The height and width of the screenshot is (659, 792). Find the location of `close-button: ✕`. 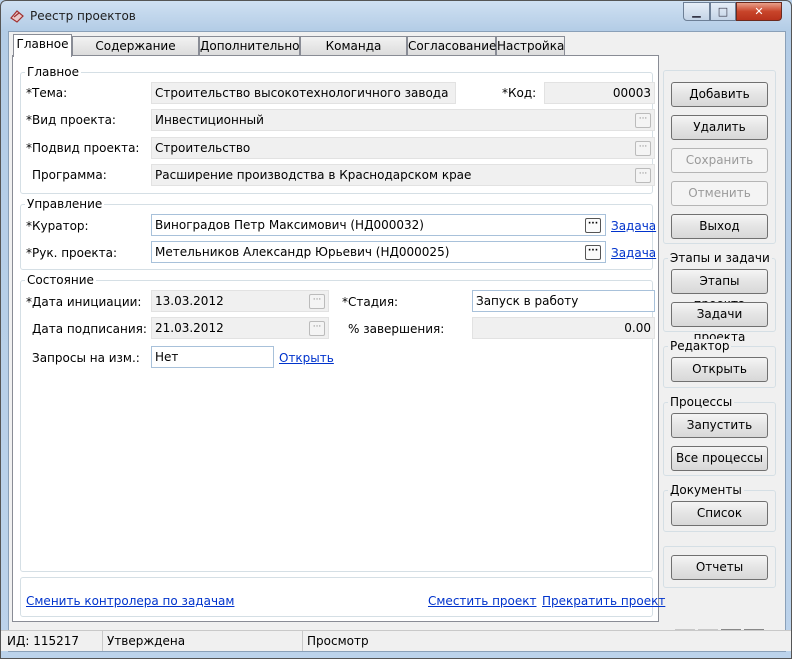

close-button: ✕ is located at coordinates (759, 11).